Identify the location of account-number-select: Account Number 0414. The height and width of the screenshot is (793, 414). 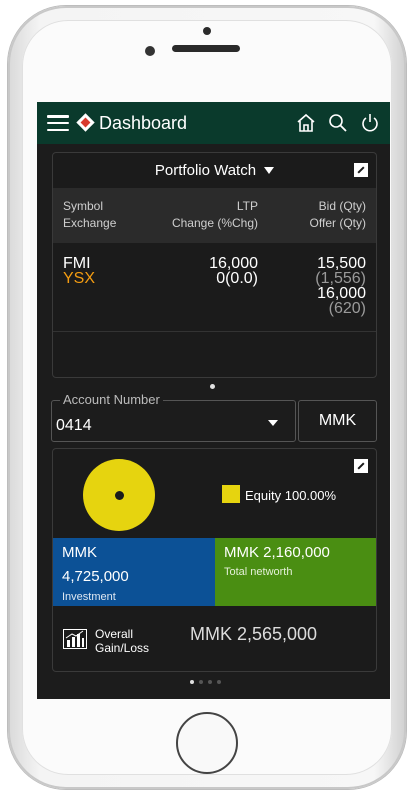
(173, 417).